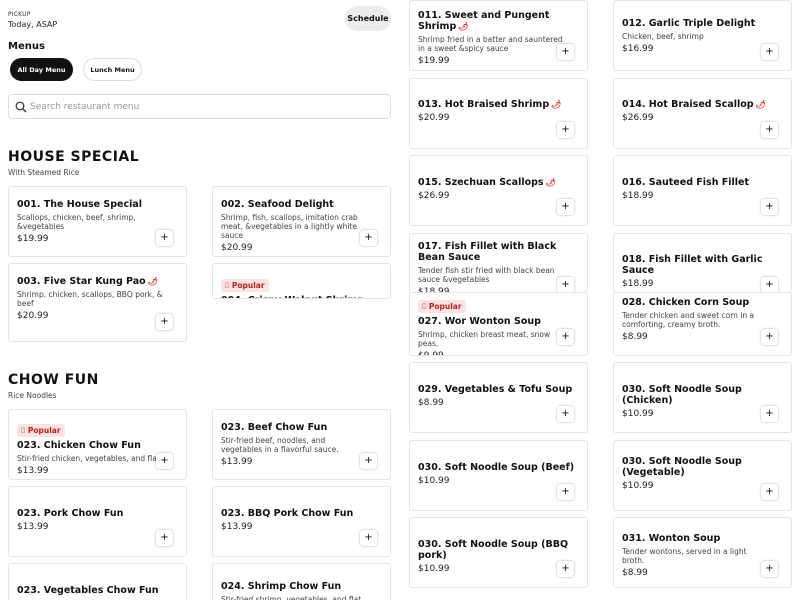 The width and height of the screenshot is (800, 600). I want to click on pickup-time: Today, ASAP, so click(32, 24).